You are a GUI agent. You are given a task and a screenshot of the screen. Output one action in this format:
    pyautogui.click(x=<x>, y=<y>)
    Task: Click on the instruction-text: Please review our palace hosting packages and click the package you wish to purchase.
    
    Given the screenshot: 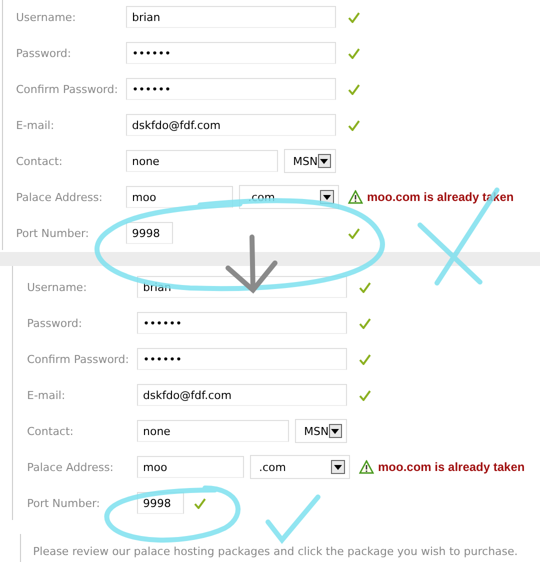 What is the action you would take?
    pyautogui.click(x=275, y=551)
    